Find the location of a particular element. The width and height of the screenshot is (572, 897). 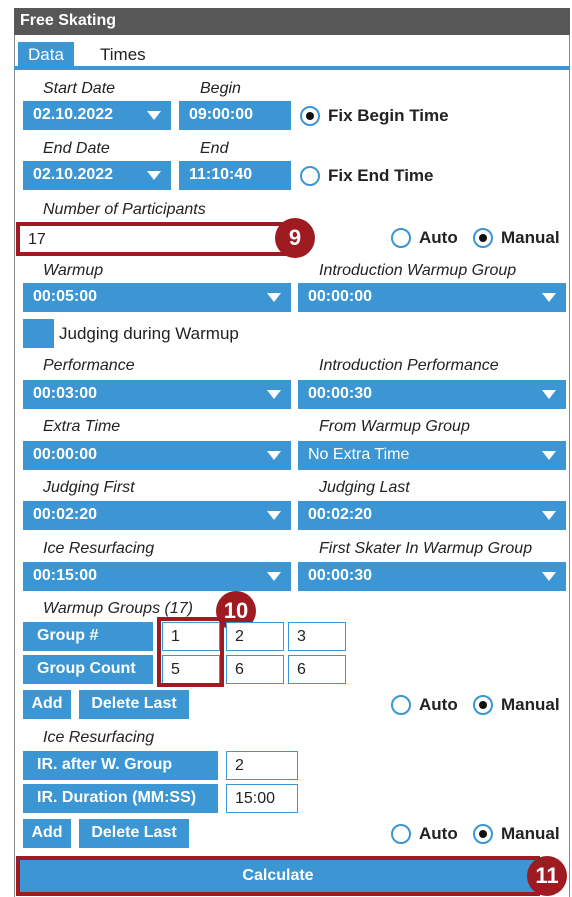

warmup-dropdown: 00:05:00 is located at coordinates (157, 297).